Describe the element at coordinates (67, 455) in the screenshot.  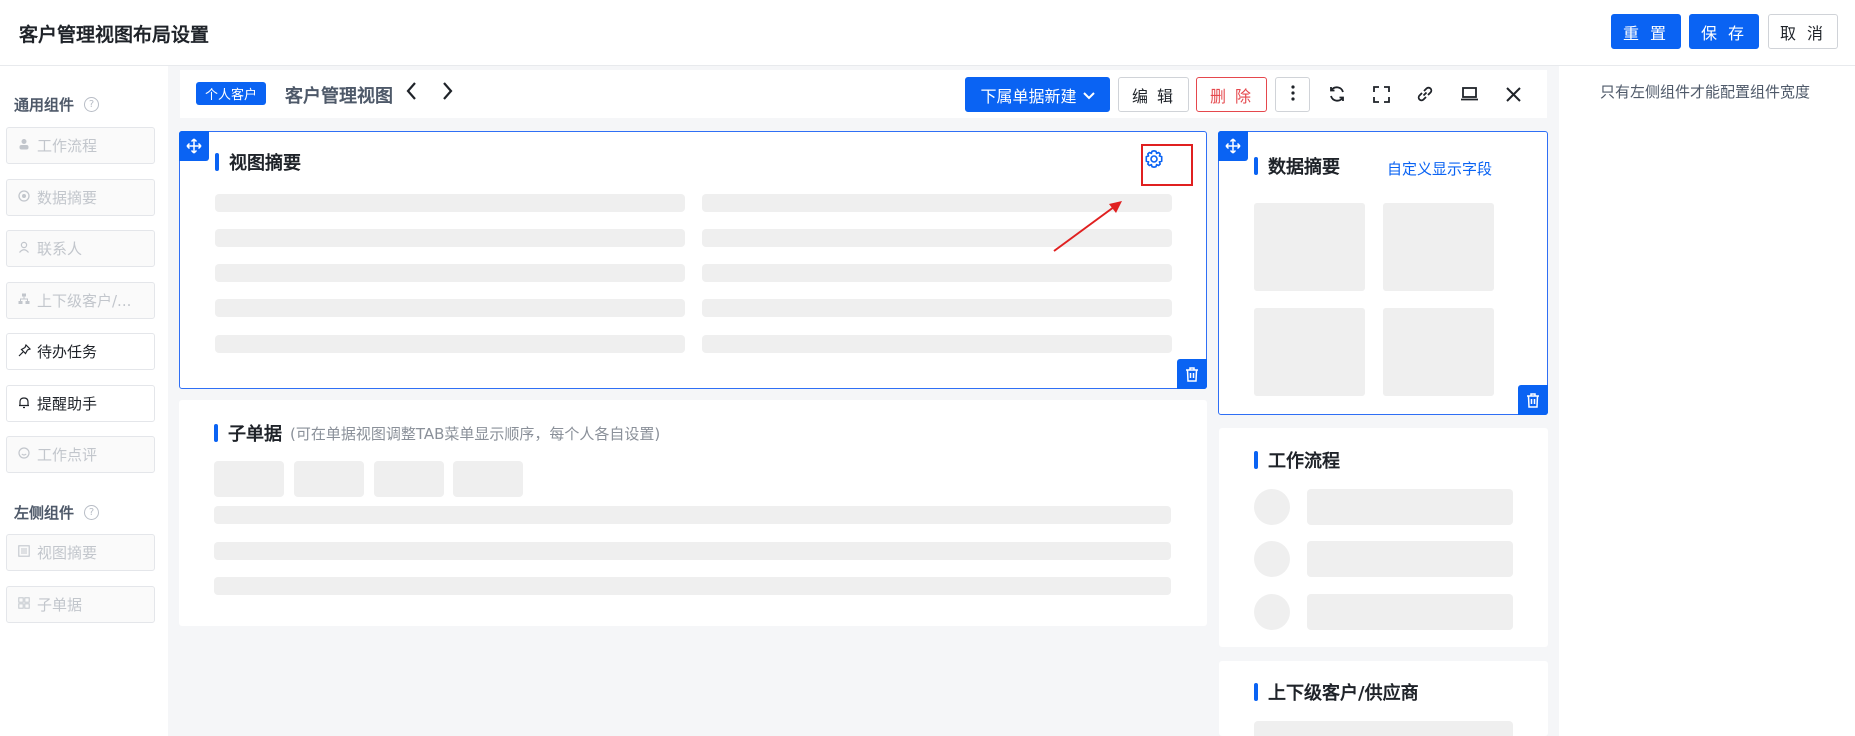
I see `palette-item-label: 工作点评` at that location.